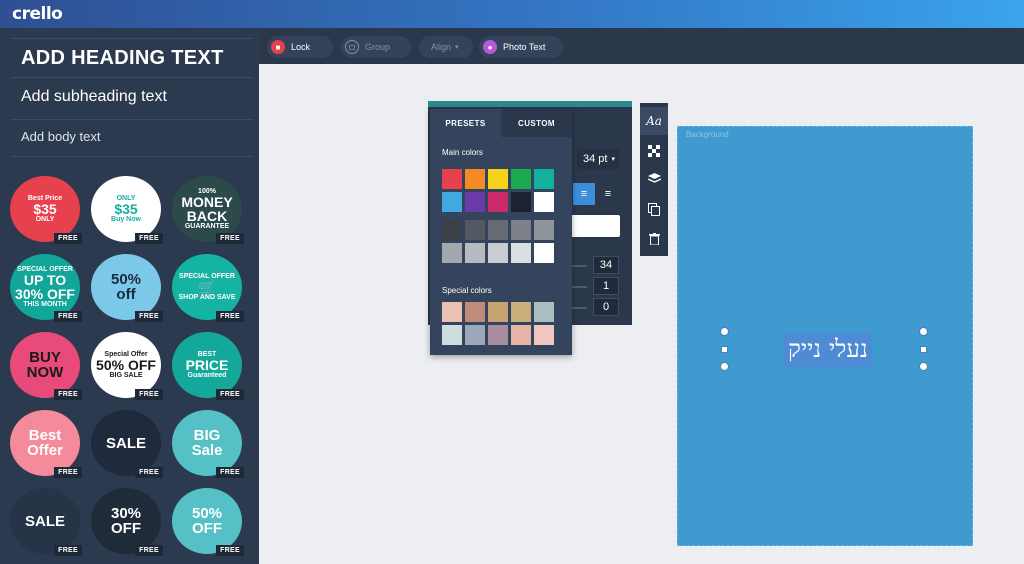  Describe the element at coordinates (376, 47) in the screenshot. I see `group-button: □ Group` at that location.